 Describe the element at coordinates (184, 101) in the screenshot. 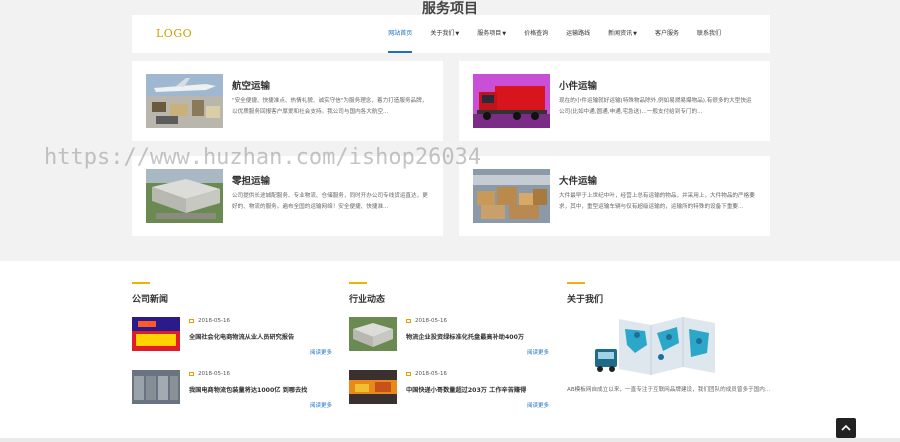

I see `air-transport-image` at that location.